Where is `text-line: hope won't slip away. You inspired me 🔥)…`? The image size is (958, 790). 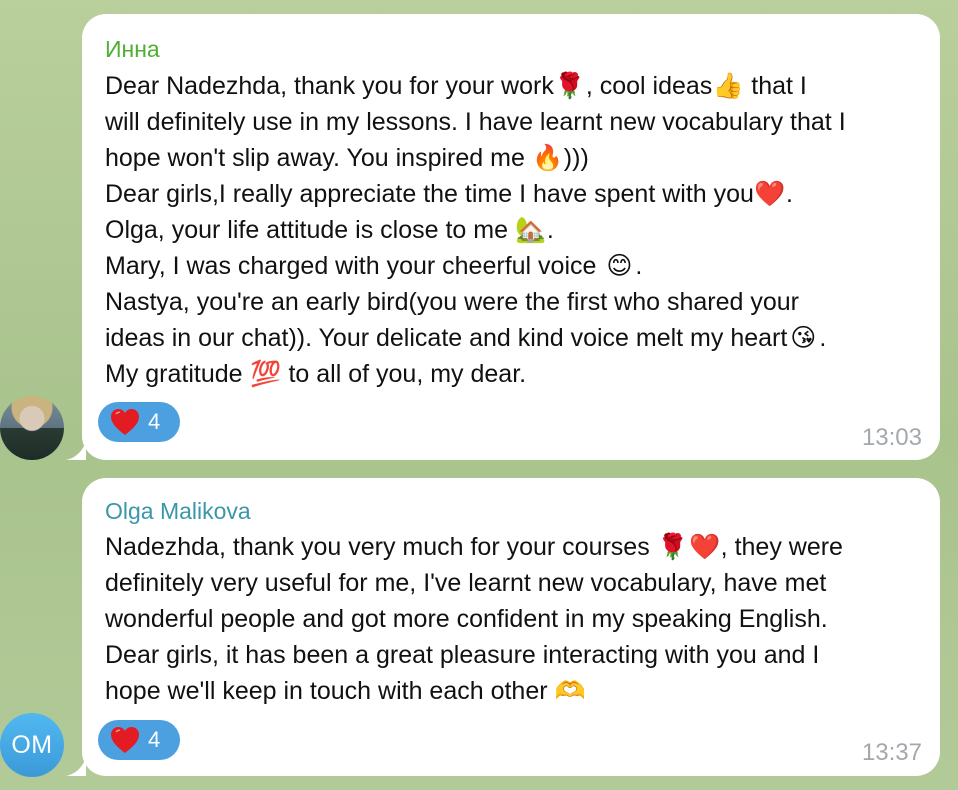
text-line: hope won't slip away. You inspired me 🔥)… is located at coordinates (512, 158).